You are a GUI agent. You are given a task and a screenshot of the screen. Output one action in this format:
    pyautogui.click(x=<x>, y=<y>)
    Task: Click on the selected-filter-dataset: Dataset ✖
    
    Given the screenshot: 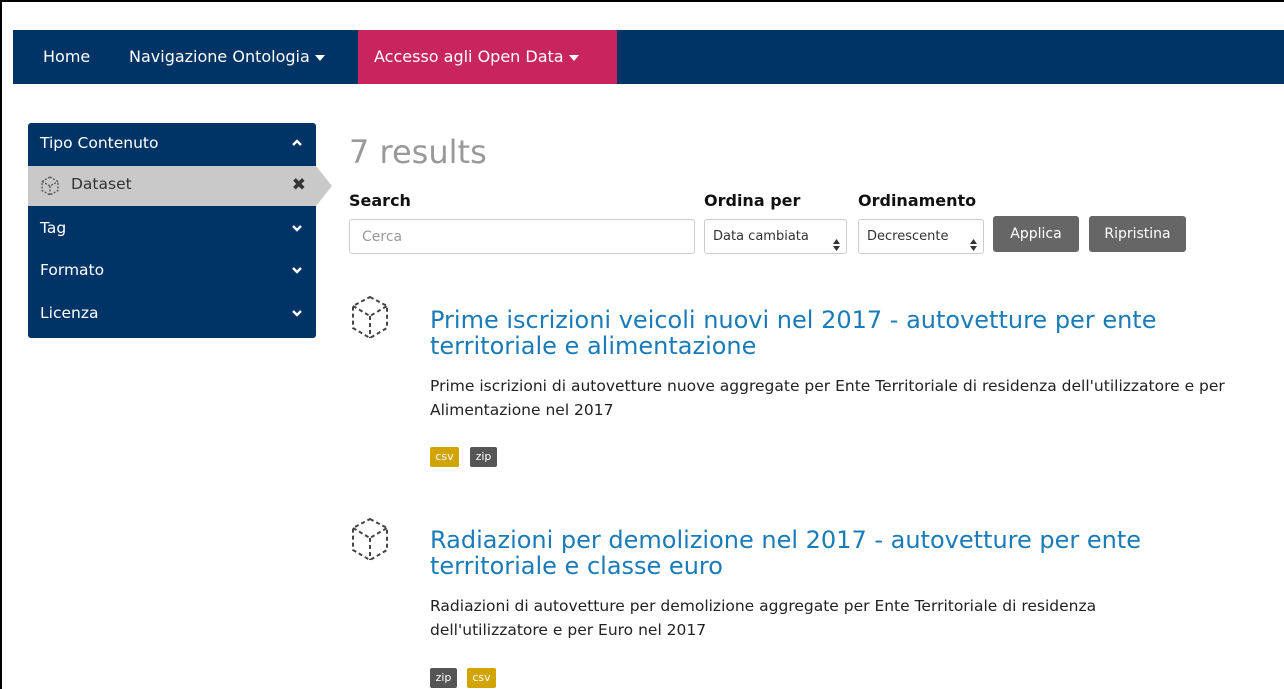 What is the action you would take?
    pyautogui.click(x=180, y=186)
    